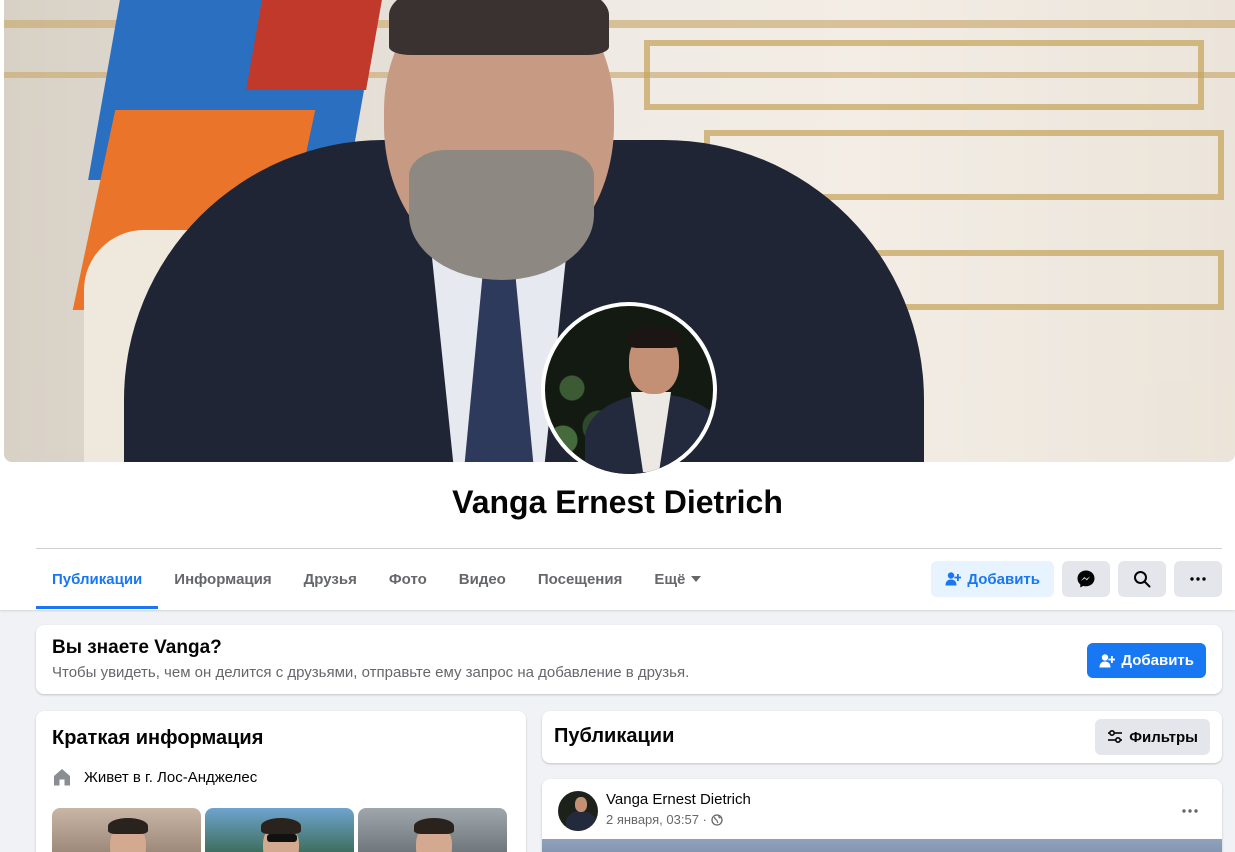 The image size is (1235, 852). Describe the element at coordinates (617, 502) in the screenshot. I see `profile-name: Vanga Ernest Dietrich` at that location.